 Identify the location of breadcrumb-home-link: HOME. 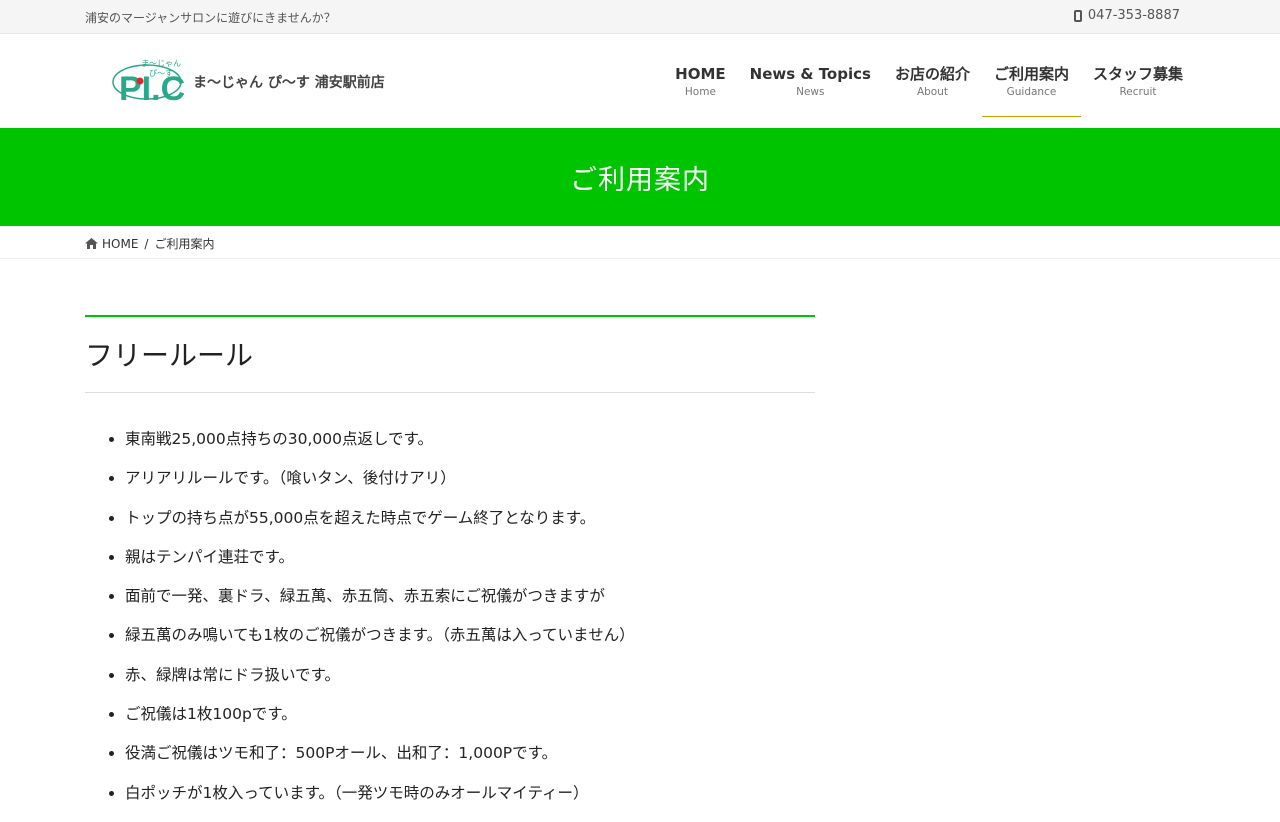
(111, 244).